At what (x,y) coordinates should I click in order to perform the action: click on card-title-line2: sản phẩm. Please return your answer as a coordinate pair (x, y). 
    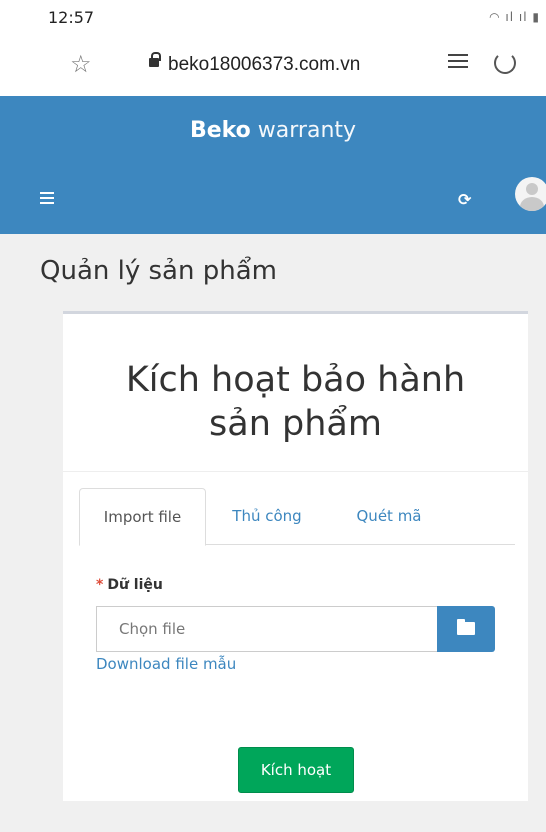
    Looking at the image, I should click on (295, 424).